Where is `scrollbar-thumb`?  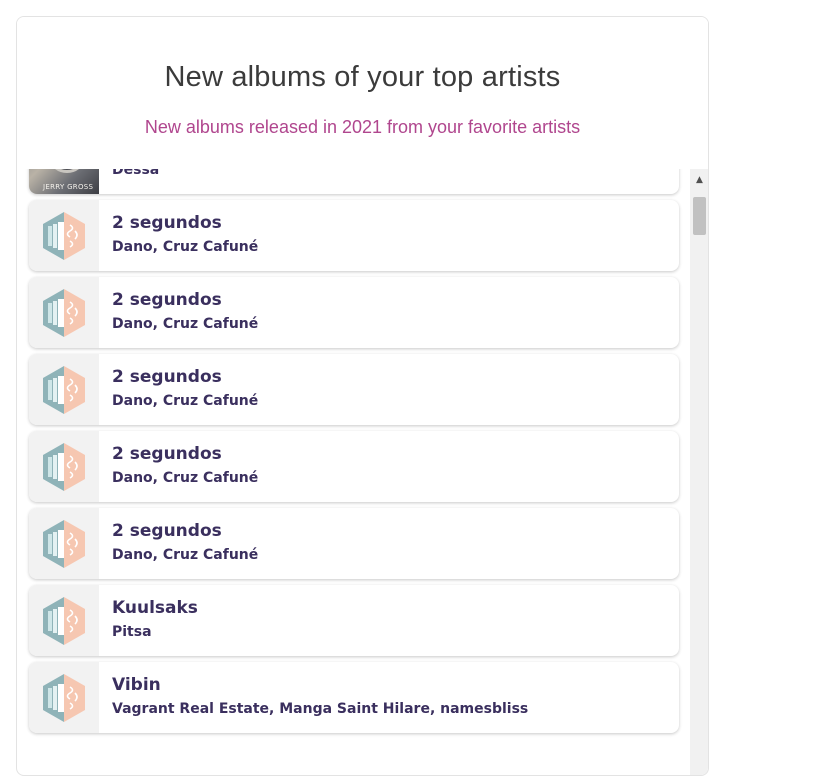
scrollbar-thumb is located at coordinates (699, 216).